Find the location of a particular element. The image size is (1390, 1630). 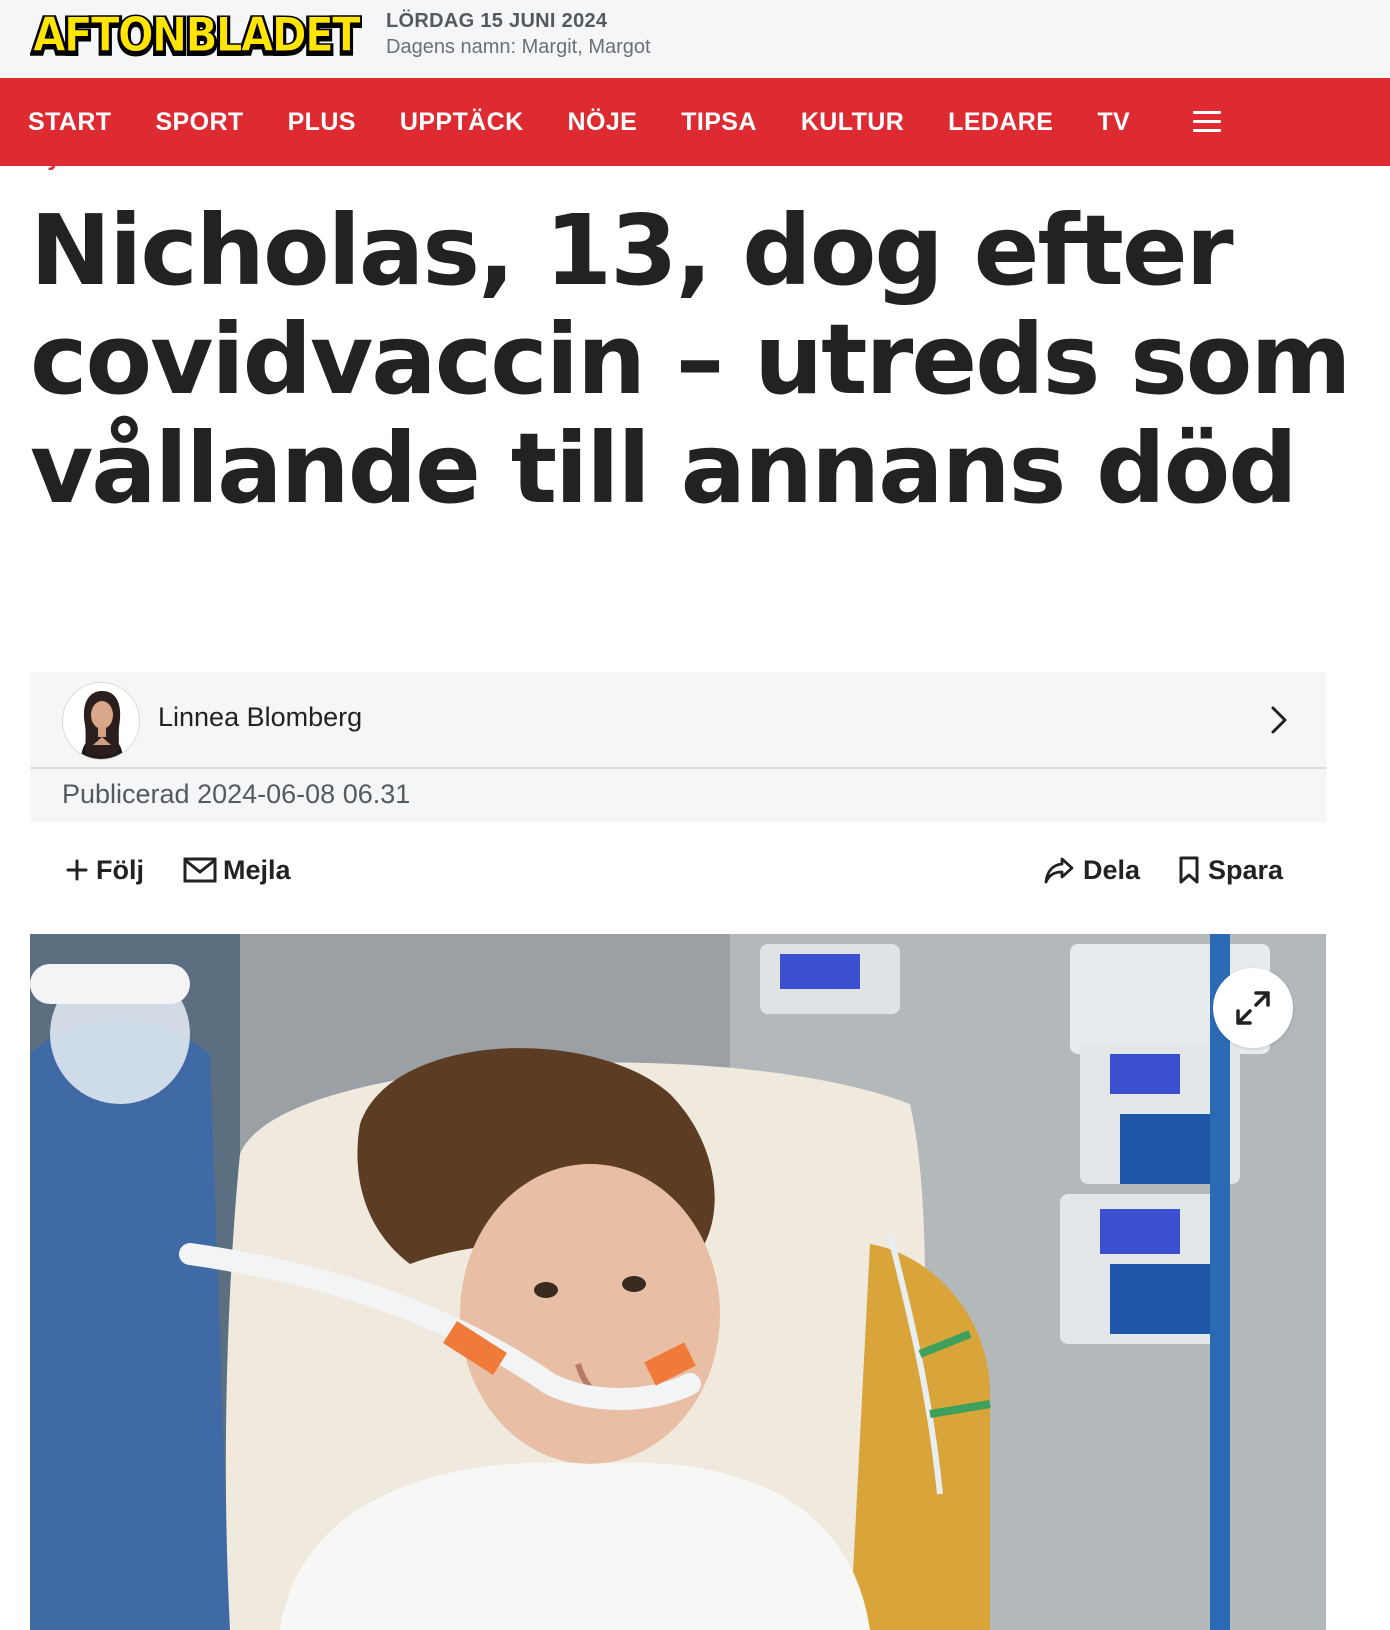

author-link: Linnea Blomberg is located at coordinates (678, 720).